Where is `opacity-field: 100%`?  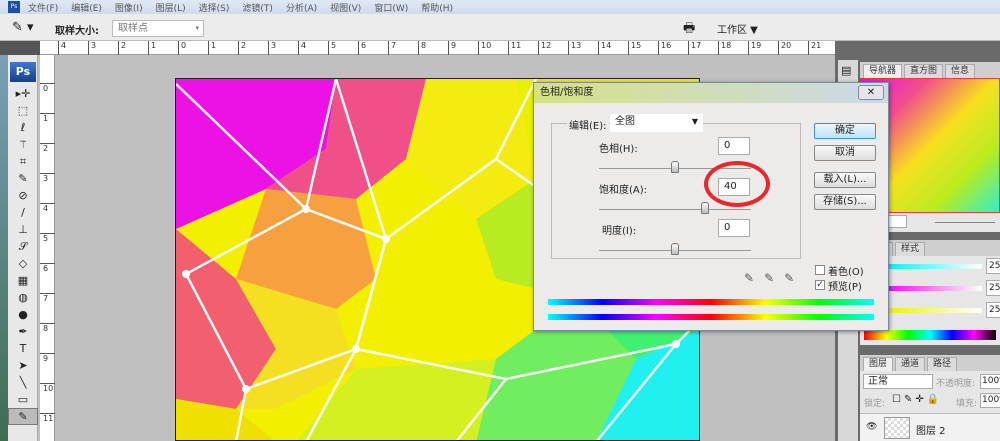 opacity-field: 100% is located at coordinates (990, 381).